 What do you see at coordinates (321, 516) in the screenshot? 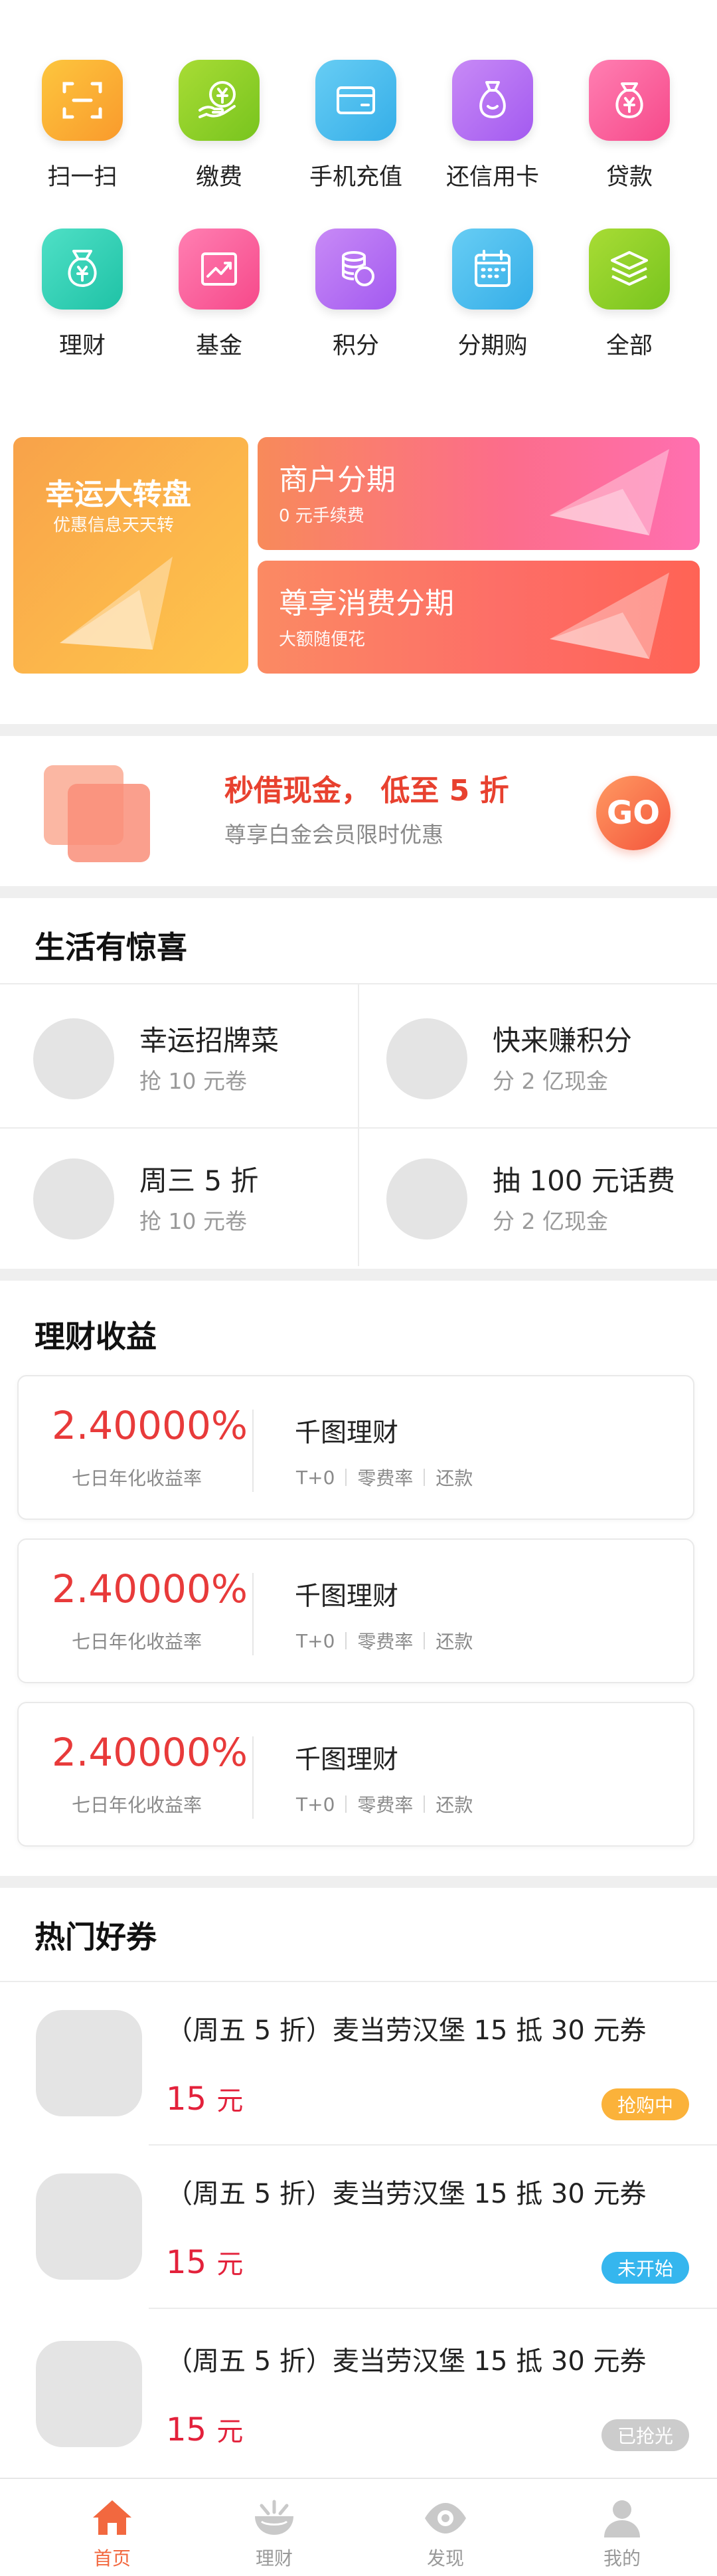
I see `promo-subtitle: 0 元手续费` at bounding box center [321, 516].